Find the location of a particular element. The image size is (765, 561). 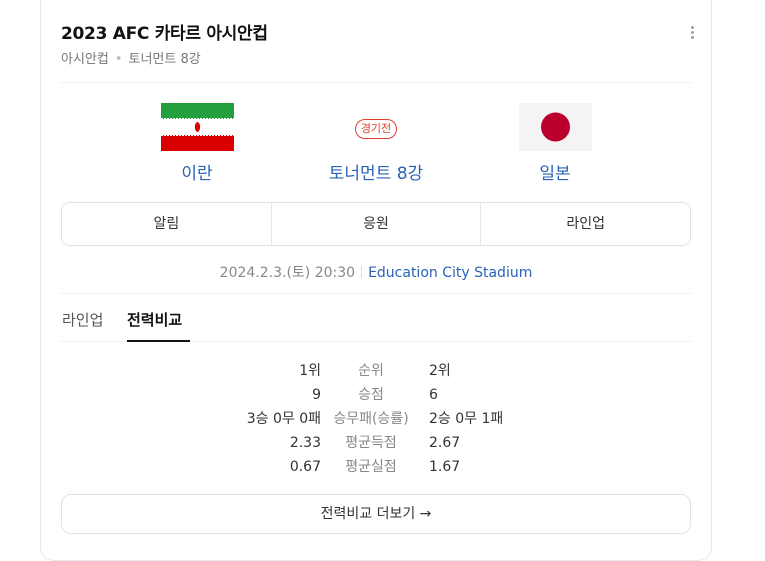

away-value: 2위 is located at coordinates (440, 371).